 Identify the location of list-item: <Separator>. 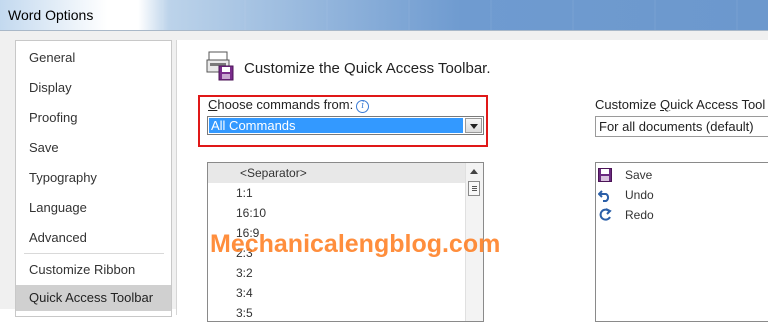
(336, 173).